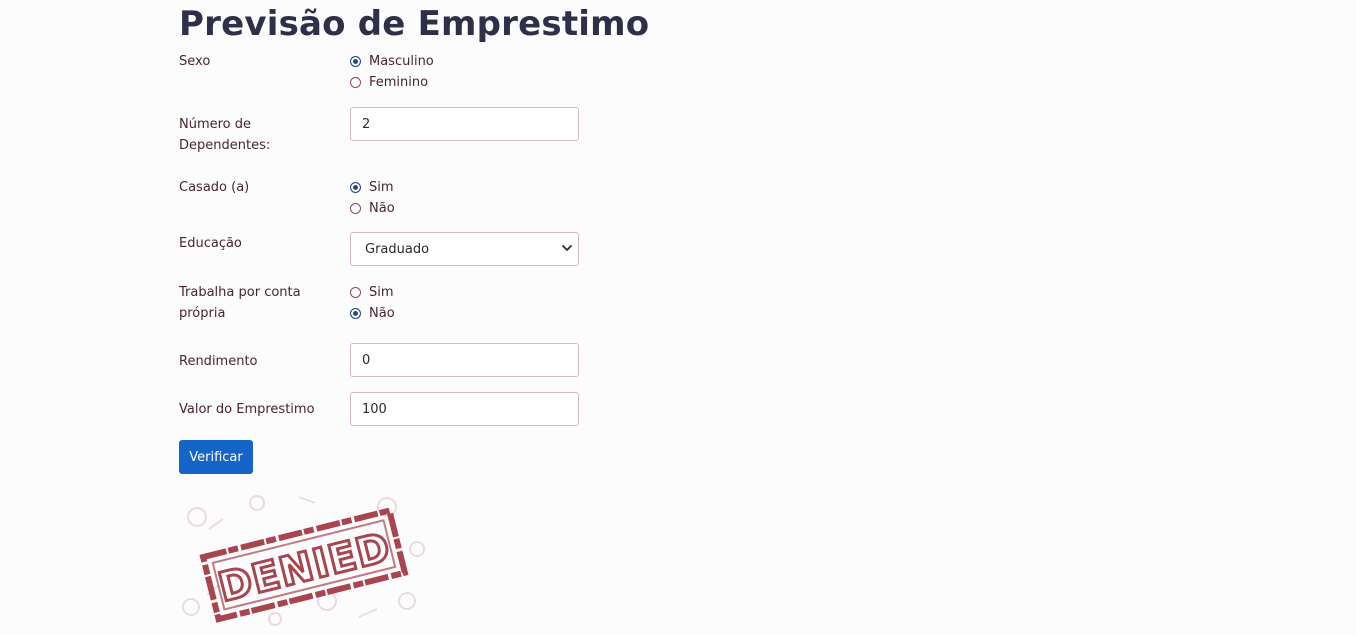  What do you see at coordinates (216, 457) in the screenshot?
I see `verificar-button: Verificar` at bounding box center [216, 457].